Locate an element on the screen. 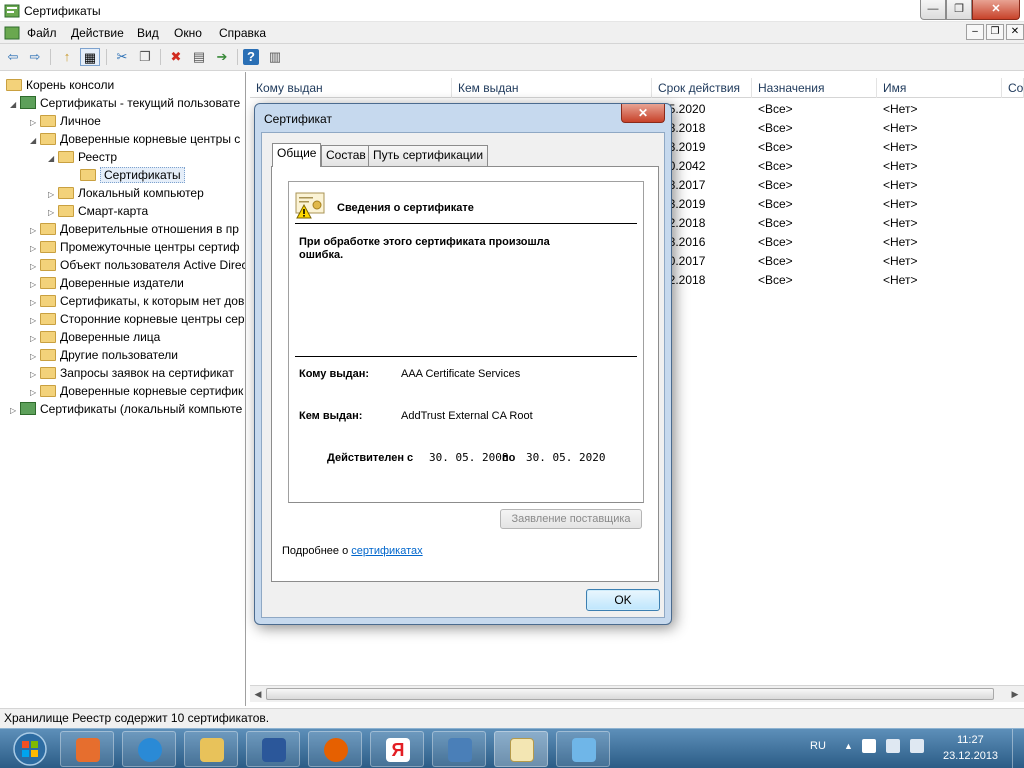  forward-arrow-icon: ⇨ is located at coordinates (35, 57).